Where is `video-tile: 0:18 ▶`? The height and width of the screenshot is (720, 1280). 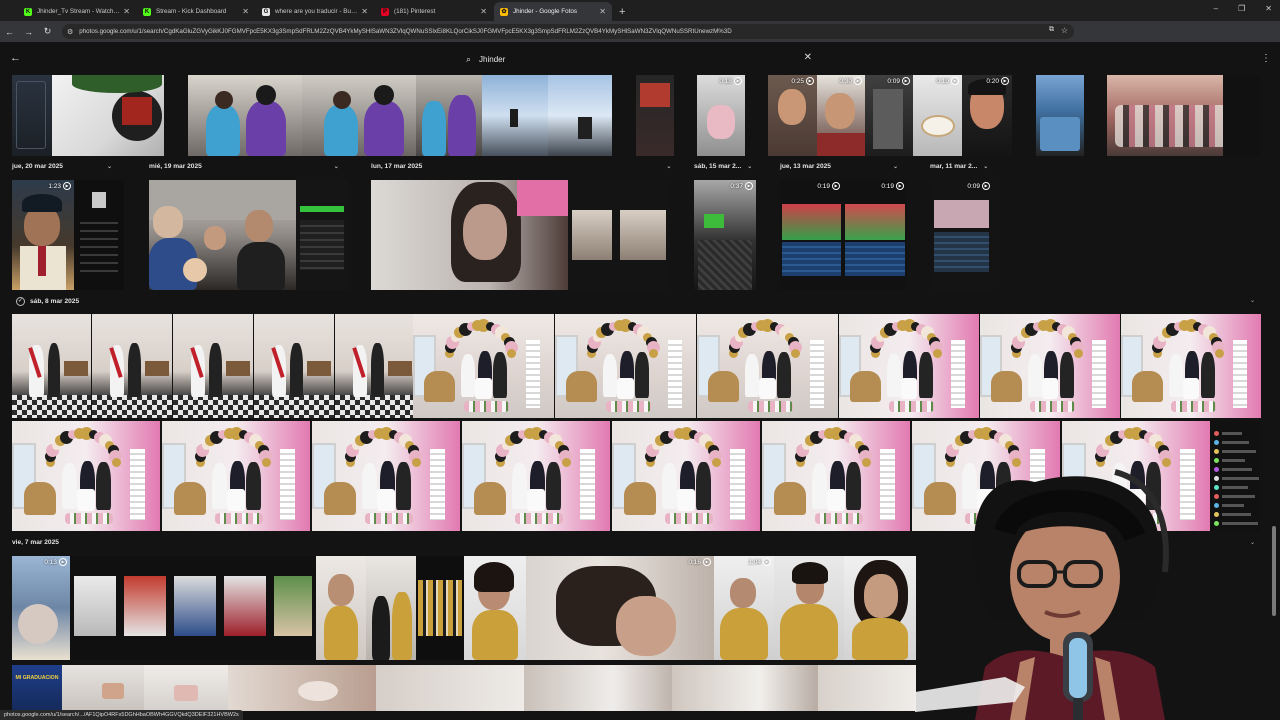
video-tile: 0:18 ▶ is located at coordinates (721, 115).